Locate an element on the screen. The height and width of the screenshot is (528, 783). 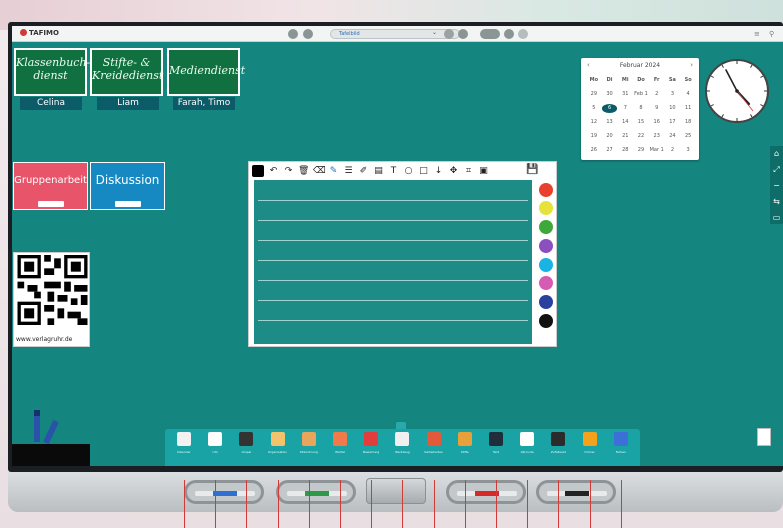
calendar-day: 17 is located at coordinates (673, 122).